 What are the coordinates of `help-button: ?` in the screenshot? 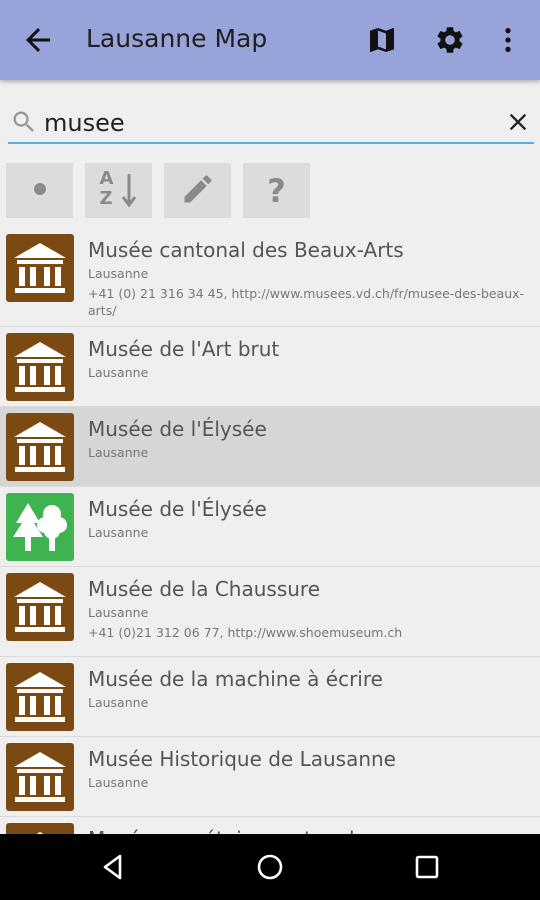 It's located at (276, 190).